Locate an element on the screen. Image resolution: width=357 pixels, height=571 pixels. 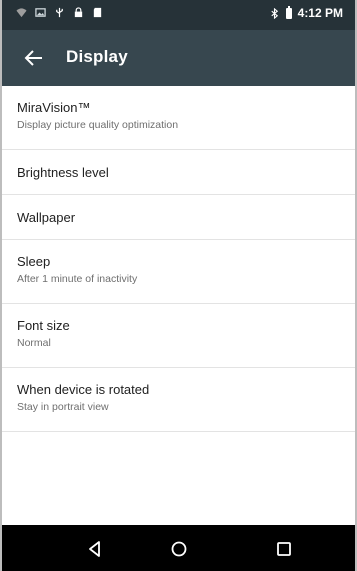
usb-icon is located at coordinates (59, 12).